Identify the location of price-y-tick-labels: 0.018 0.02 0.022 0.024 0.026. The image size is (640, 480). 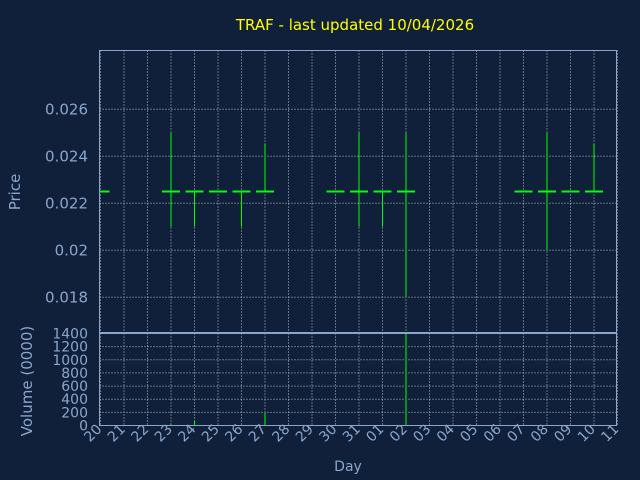
(66, 203).